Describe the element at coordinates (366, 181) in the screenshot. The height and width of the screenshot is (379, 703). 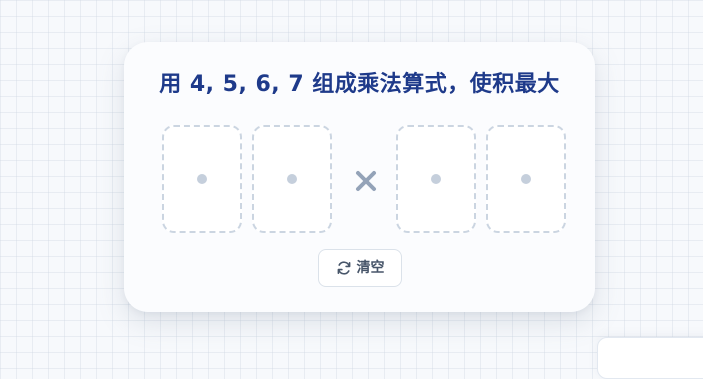
I see `times-icon` at that location.